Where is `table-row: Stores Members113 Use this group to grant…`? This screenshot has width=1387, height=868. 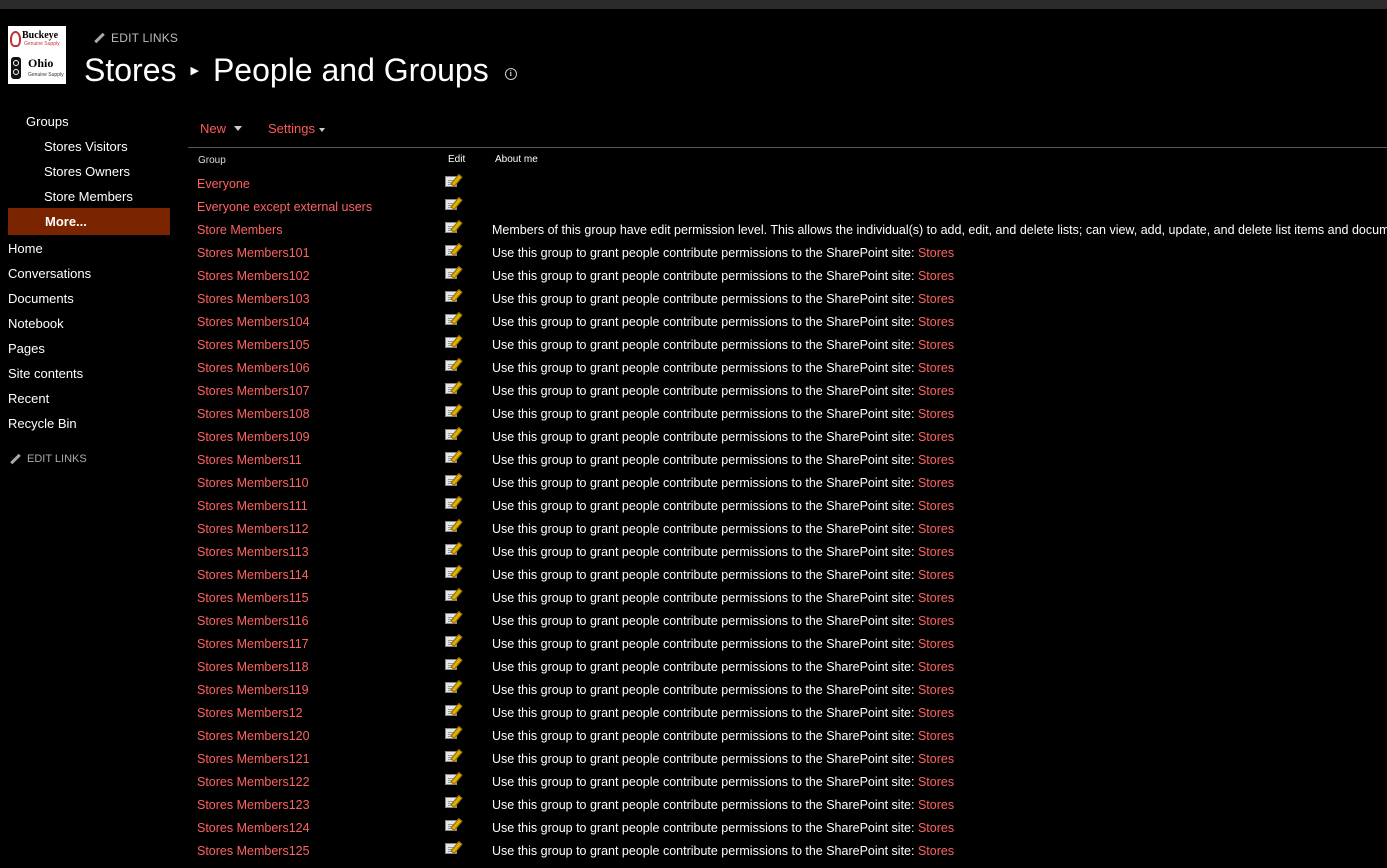 table-row: Stores Members113 Use this group to grant… is located at coordinates (693, 552).